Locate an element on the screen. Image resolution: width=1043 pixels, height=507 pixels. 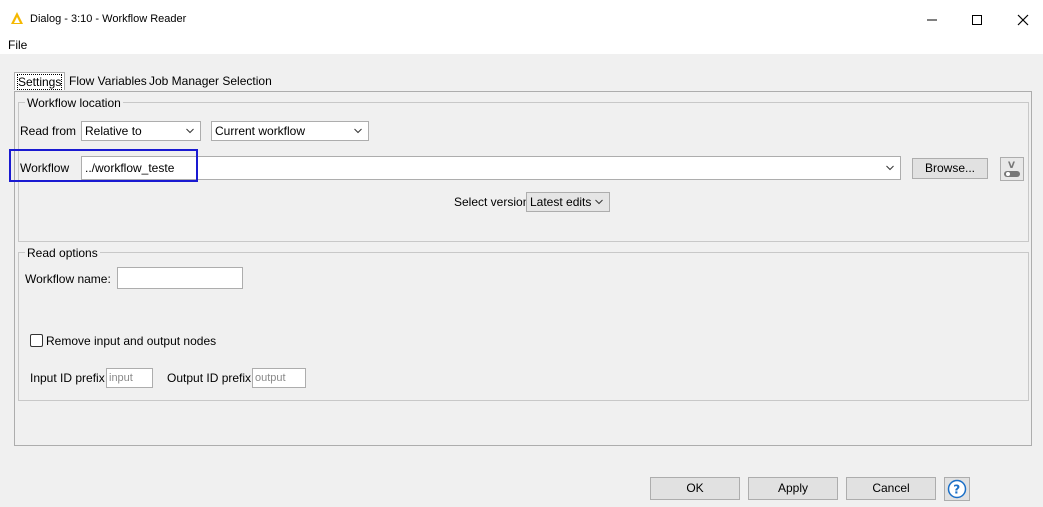
output-prefix-field: output is located at coordinates (279, 378).